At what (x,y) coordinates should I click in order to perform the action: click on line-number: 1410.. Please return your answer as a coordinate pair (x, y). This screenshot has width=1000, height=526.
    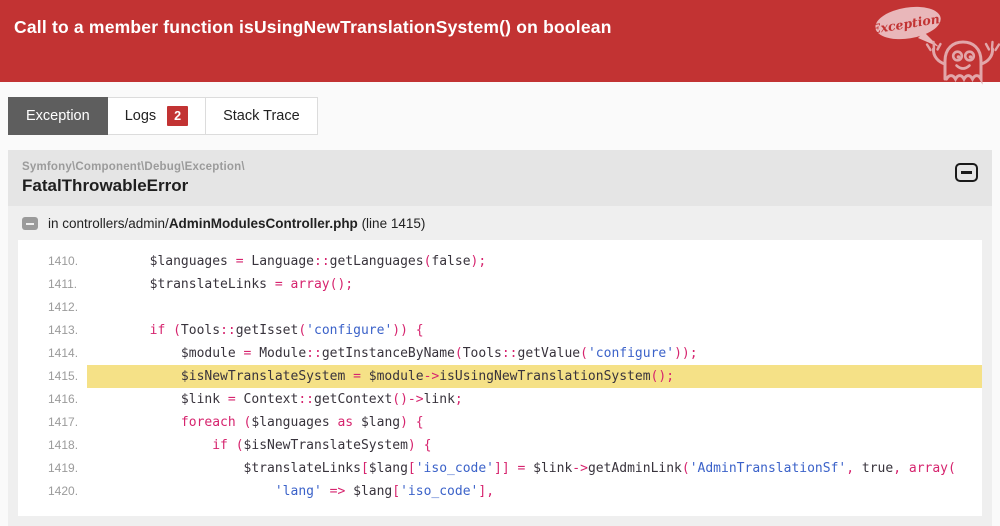
    Looking at the image, I should click on (63, 261).